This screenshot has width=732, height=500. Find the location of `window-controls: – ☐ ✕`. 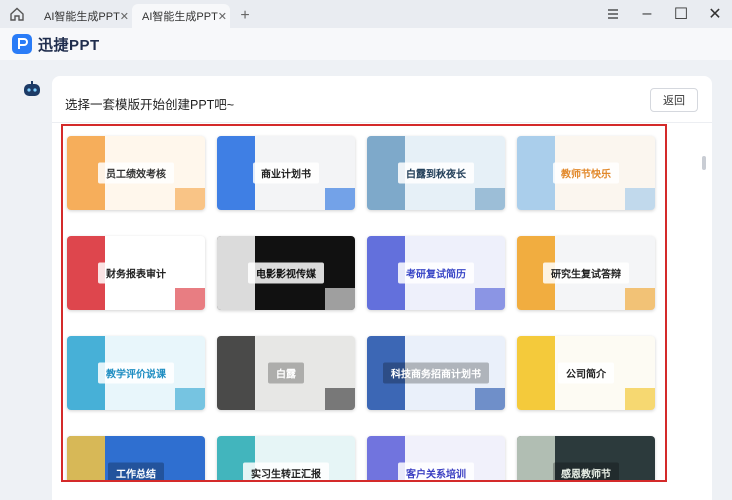

window-controls: – ☐ ✕ is located at coordinates (664, 14).